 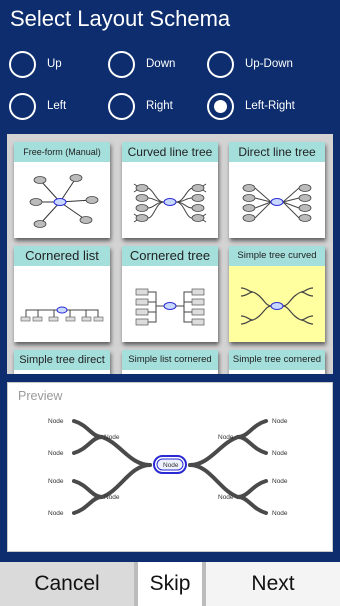 I want to click on layout-card-free-form: Free-form (Manual), so click(x=62, y=190).